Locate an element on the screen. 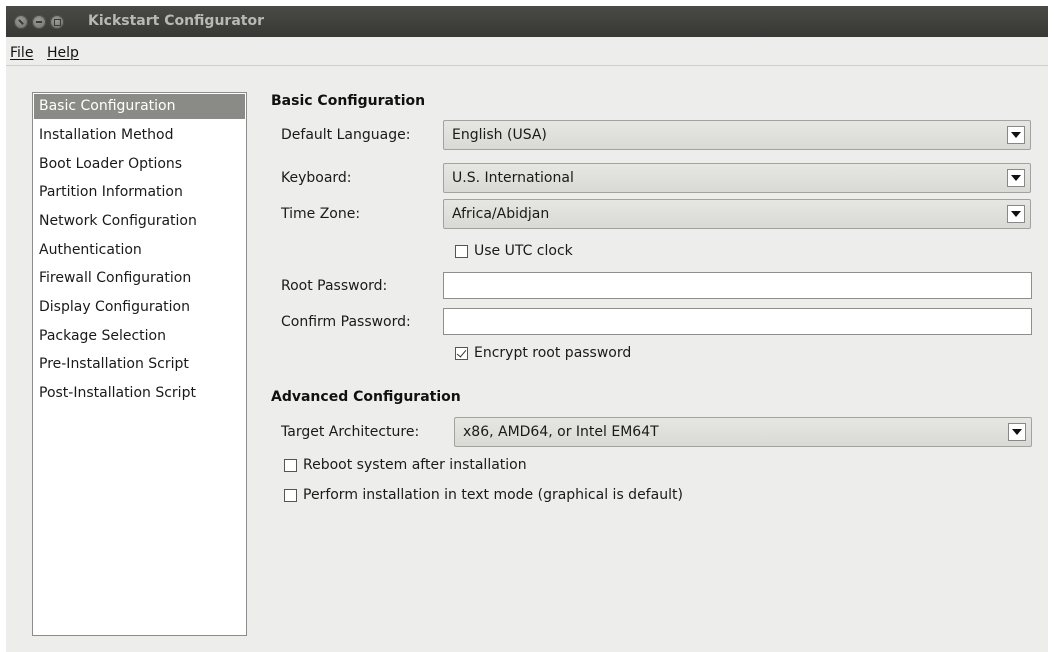 The width and height of the screenshot is (1054, 652). nav-item-installation-method: Installation Method is located at coordinates (139, 135).